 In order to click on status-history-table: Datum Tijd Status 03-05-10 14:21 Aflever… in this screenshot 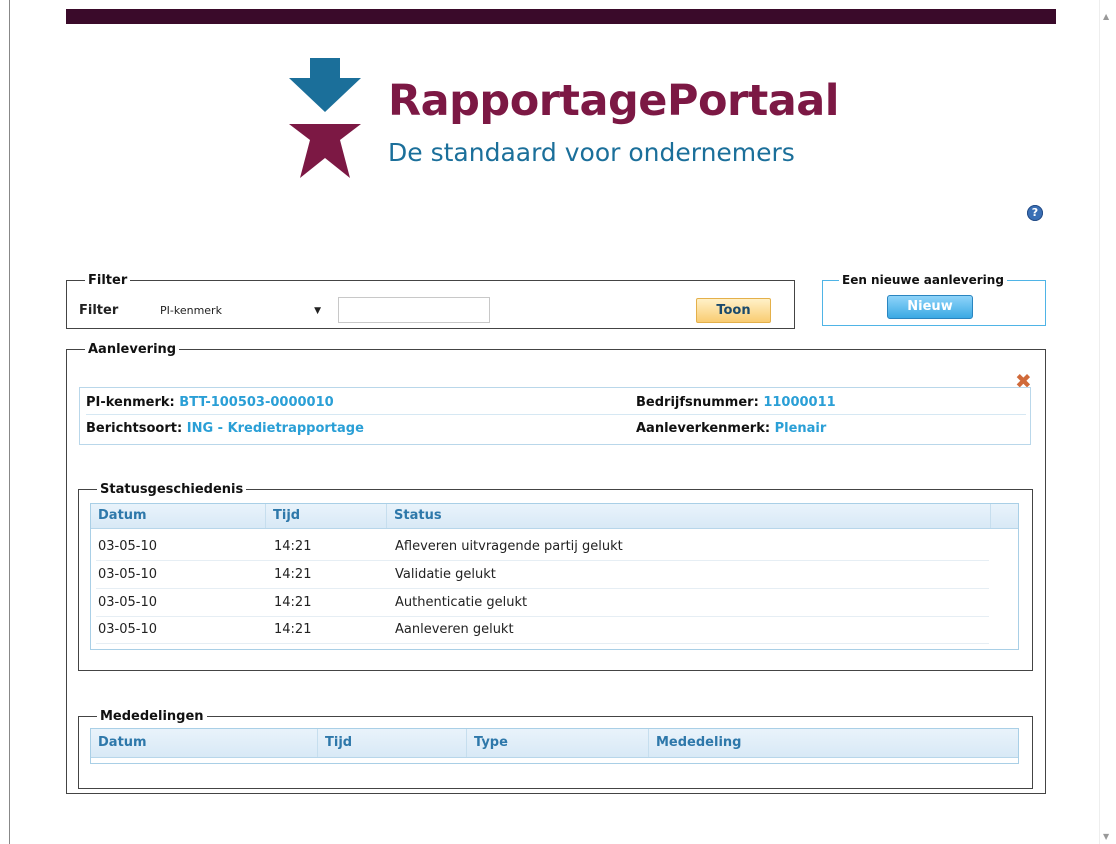, I will do `click(554, 576)`.